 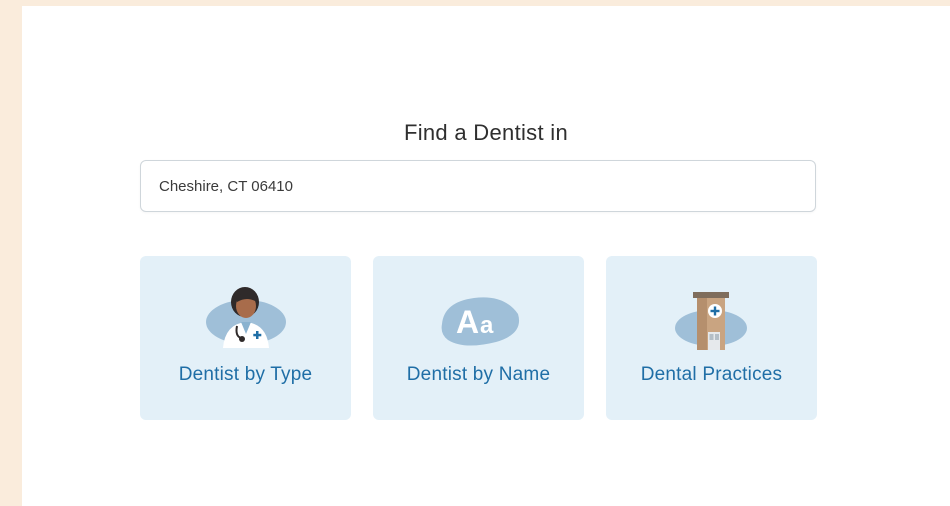 I want to click on location-value: Cheshire, CT 06410, so click(x=226, y=186).